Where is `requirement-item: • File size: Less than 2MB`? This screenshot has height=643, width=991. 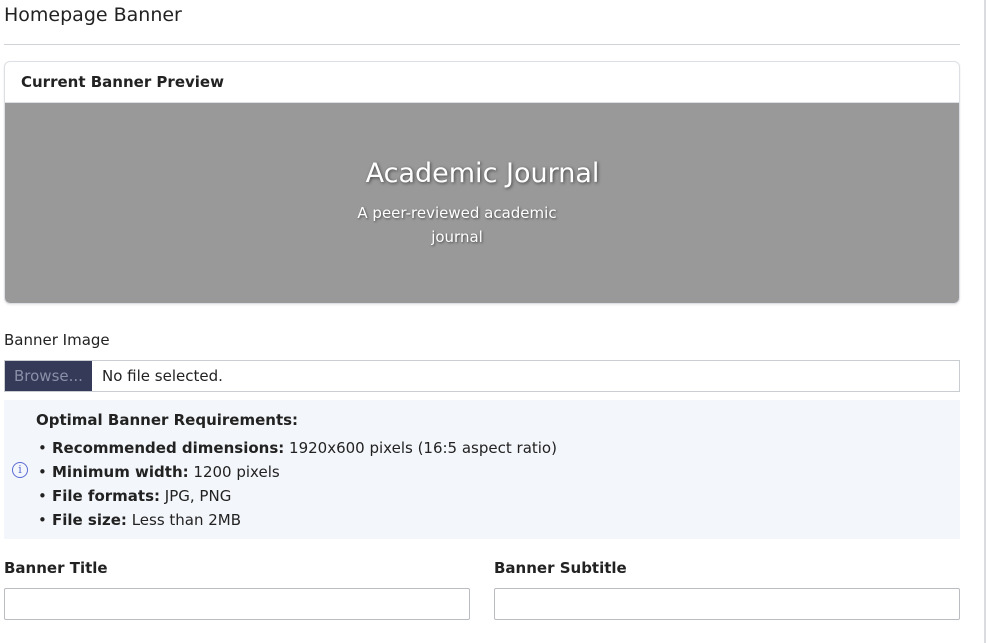 requirement-item: • File size: Less than 2MB is located at coordinates (140, 520).